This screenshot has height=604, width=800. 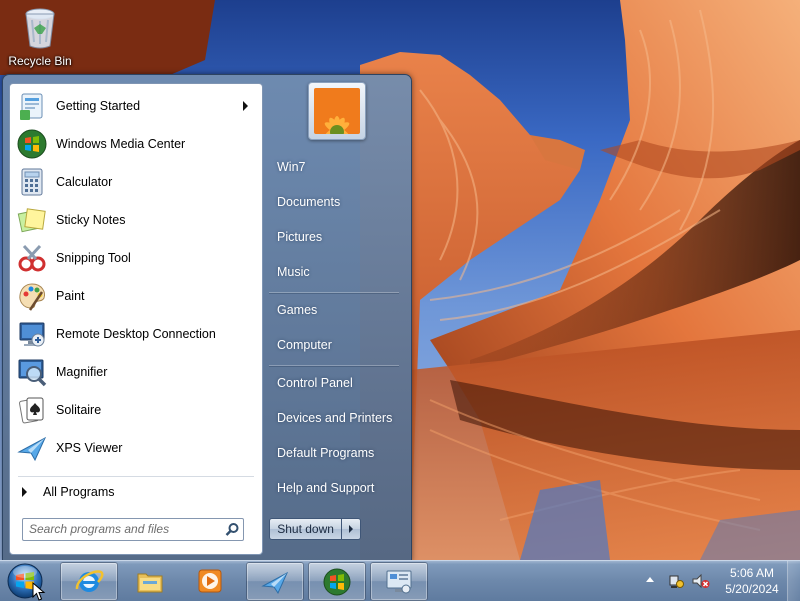 What do you see at coordinates (326, 488) in the screenshot?
I see `right-item-label: Help and Support` at bounding box center [326, 488].